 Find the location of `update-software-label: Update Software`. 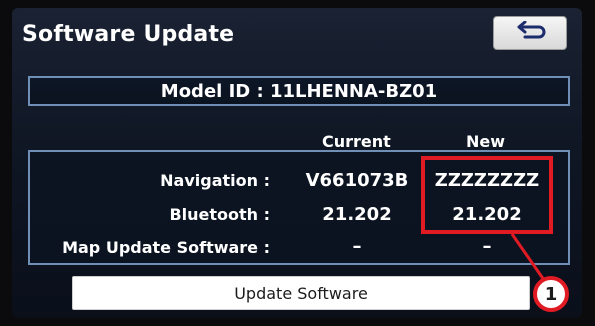

update-software-label: Update Software is located at coordinates (301, 293).